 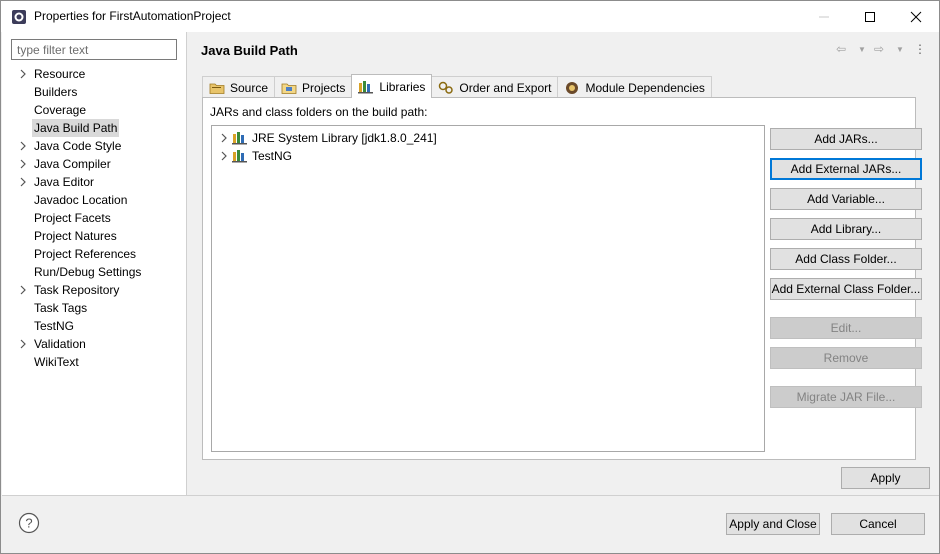 I want to click on minimize-button, so click(x=824, y=16).